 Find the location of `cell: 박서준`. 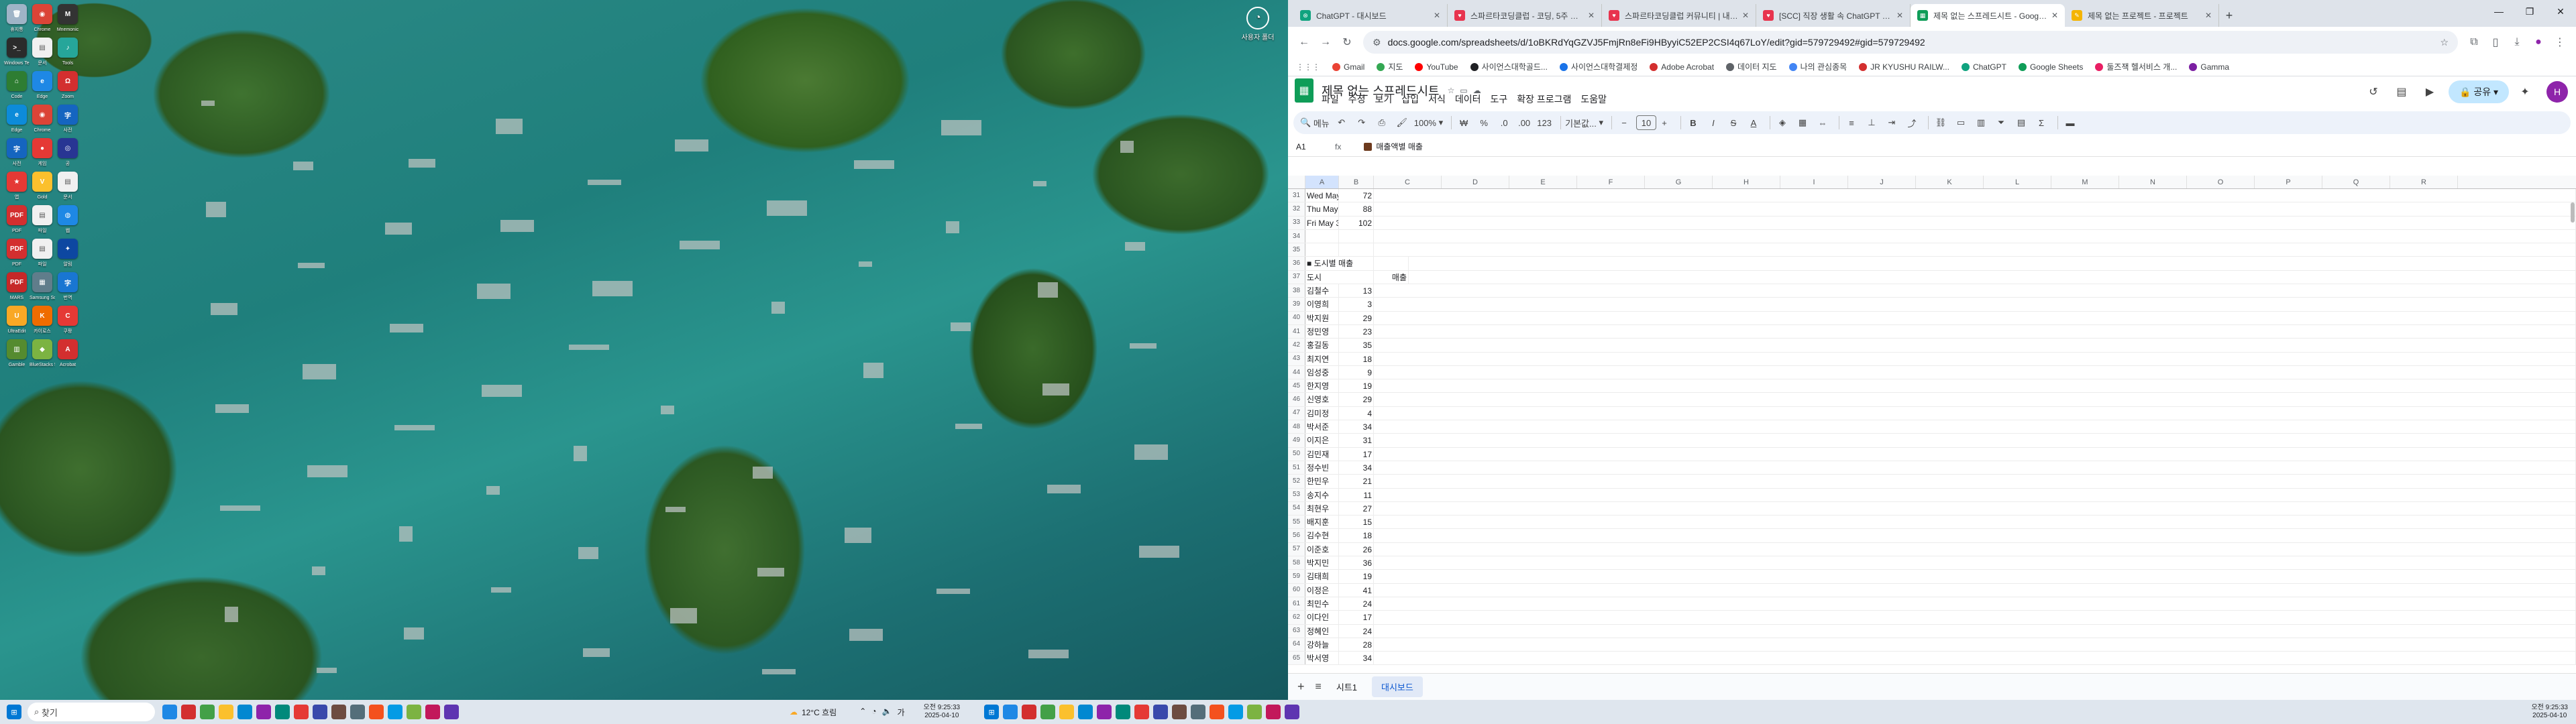

cell: 박서준 is located at coordinates (1322, 427).